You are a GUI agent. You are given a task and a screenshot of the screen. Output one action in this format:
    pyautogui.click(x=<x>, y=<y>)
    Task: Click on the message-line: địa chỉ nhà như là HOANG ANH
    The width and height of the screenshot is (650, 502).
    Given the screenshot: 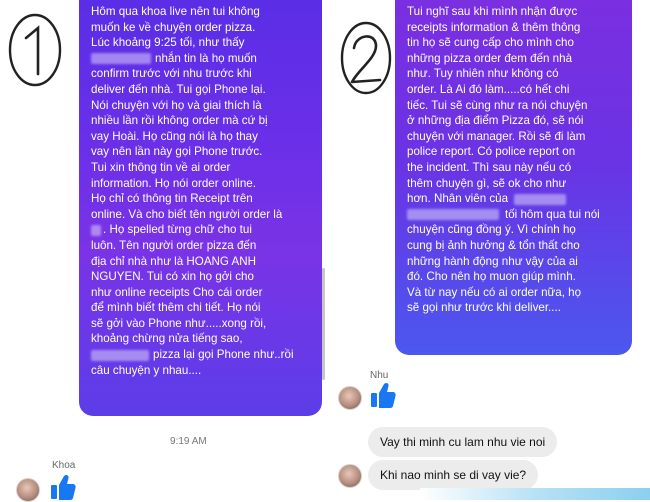 What is the action you would take?
    pyautogui.click(x=173, y=261)
    